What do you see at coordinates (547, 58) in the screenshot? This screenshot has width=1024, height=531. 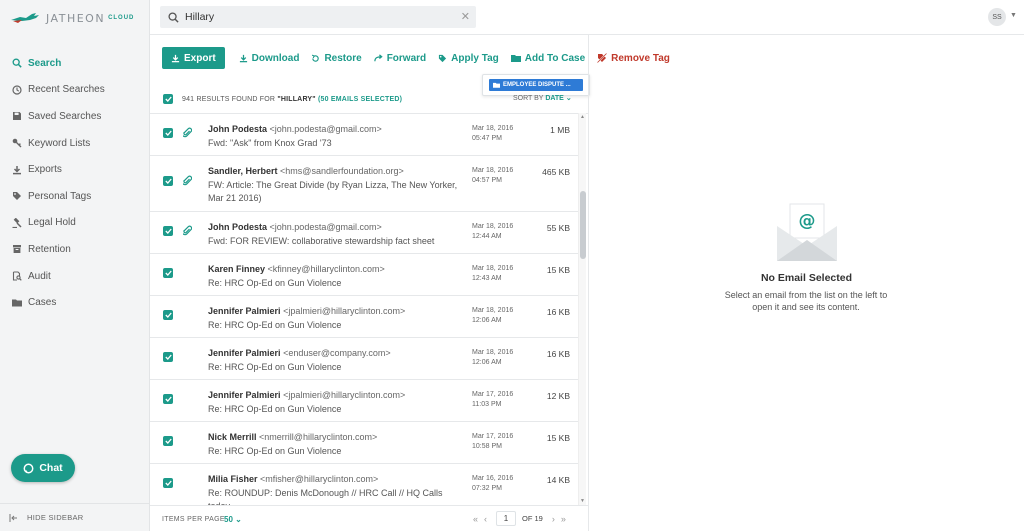 I see `add-to-case-button: Add To Case` at bounding box center [547, 58].